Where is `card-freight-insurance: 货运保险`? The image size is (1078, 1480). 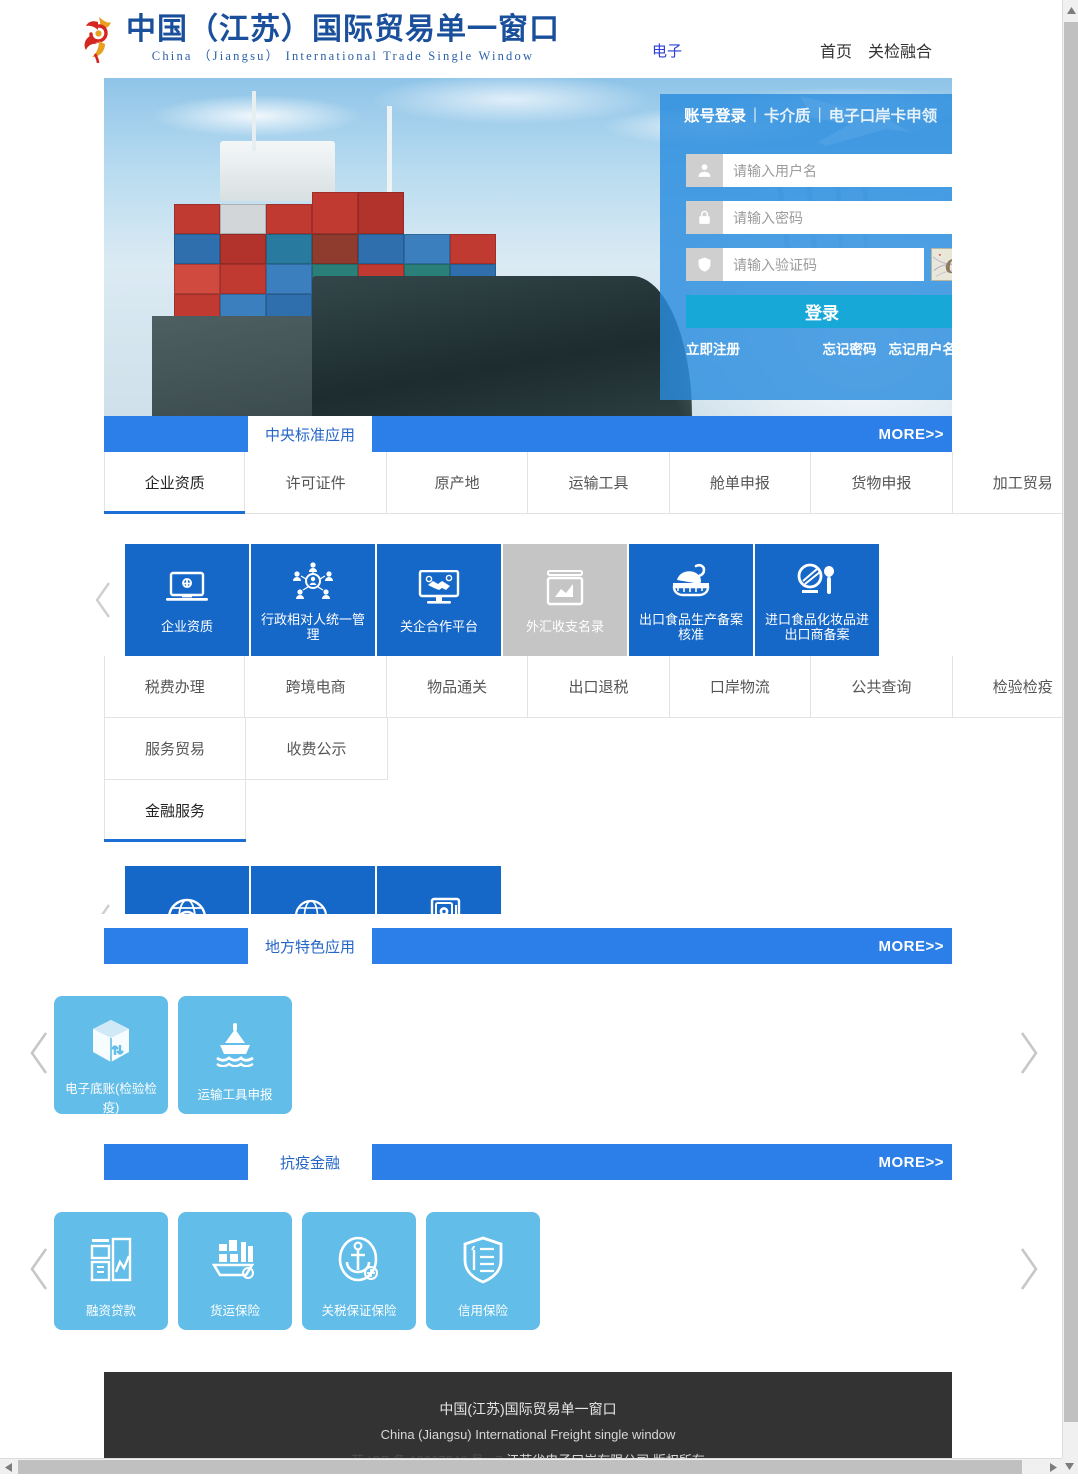 card-freight-insurance: 货运保险 is located at coordinates (235, 1271).